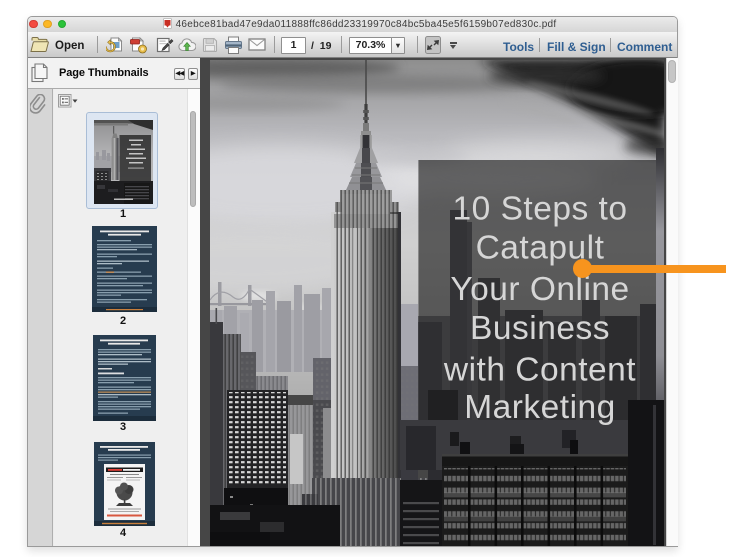 The image size is (730, 557). What do you see at coordinates (540, 209) in the screenshot?
I see `svg-text: 10 Steps to` at bounding box center [540, 209].